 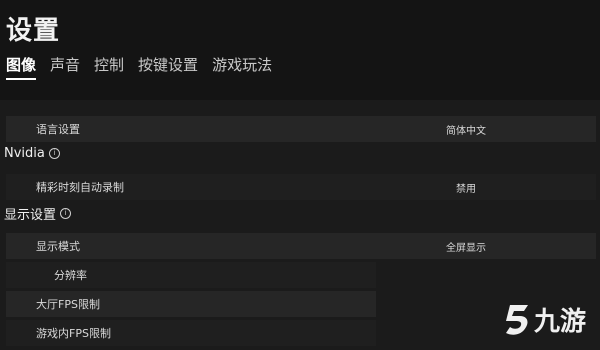 What do you see at coordinates (301, 129) in the screenshot?
I see `language-setting-row: 语言设置 简体中文` at bounding box center [301, 129].